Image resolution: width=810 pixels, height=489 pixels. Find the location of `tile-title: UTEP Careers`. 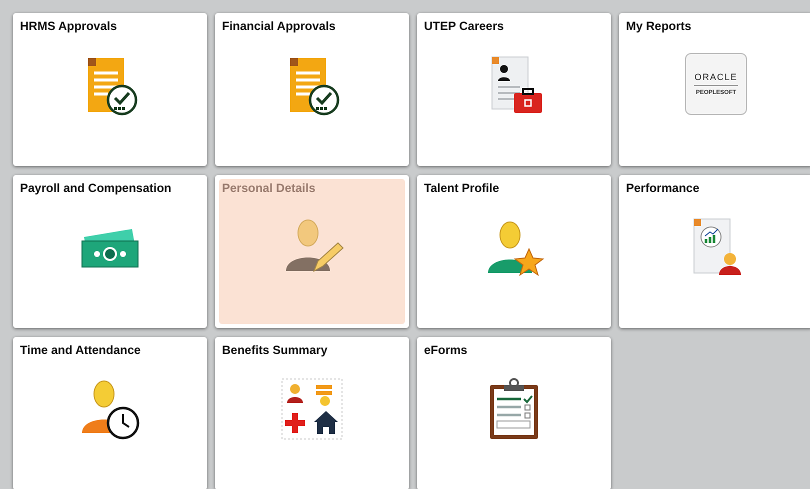

tile-title: UTEP Careers is located at coordinates (464, 26).